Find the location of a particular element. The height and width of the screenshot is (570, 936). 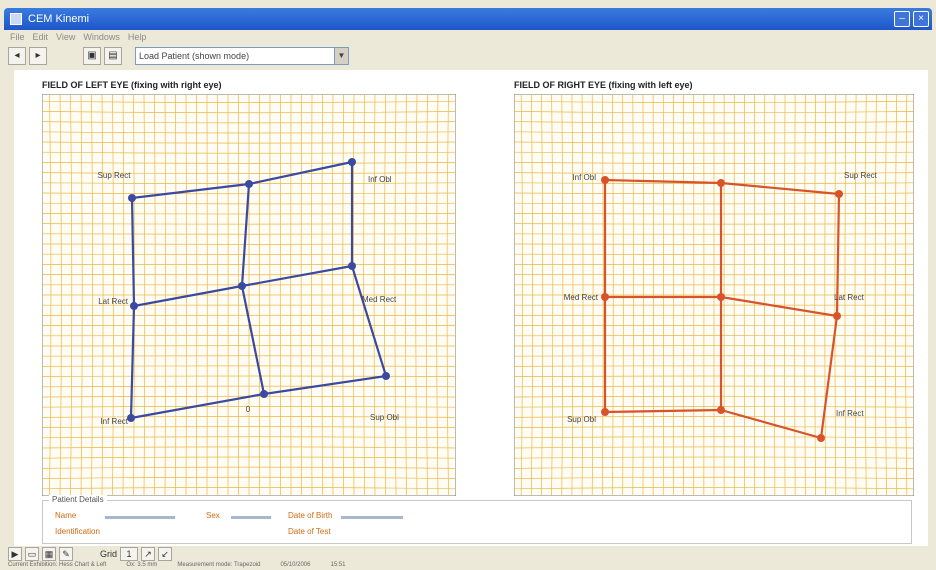

right-label-sup-obl: Sup Obl is located at coordinates (581, 419).